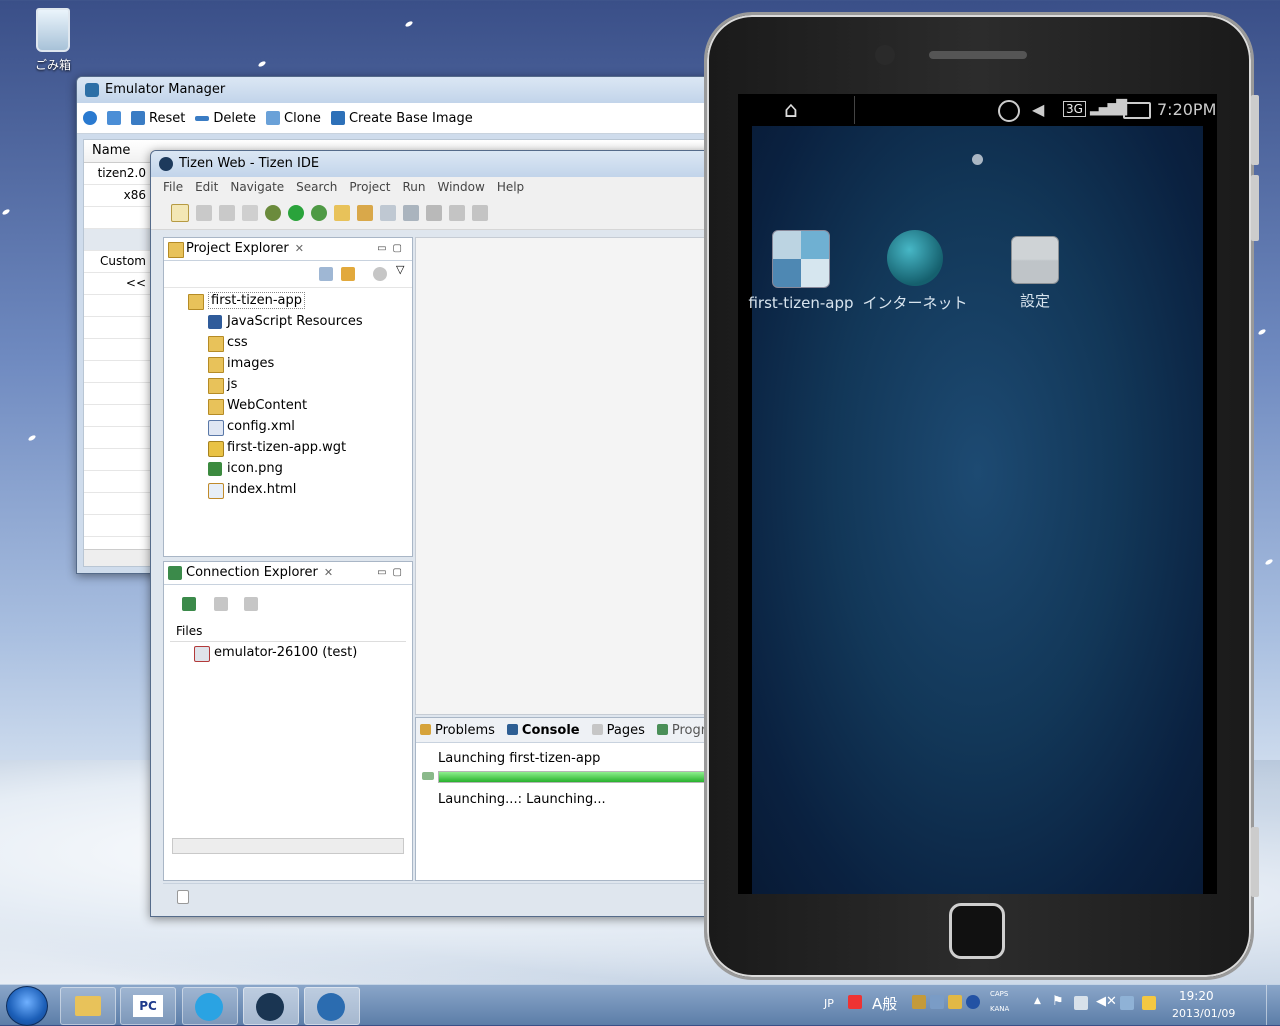  What do you see at coordinates (216, 449) in the screenshot?
I see `package-file-icon` at bounding box center [216, 449].